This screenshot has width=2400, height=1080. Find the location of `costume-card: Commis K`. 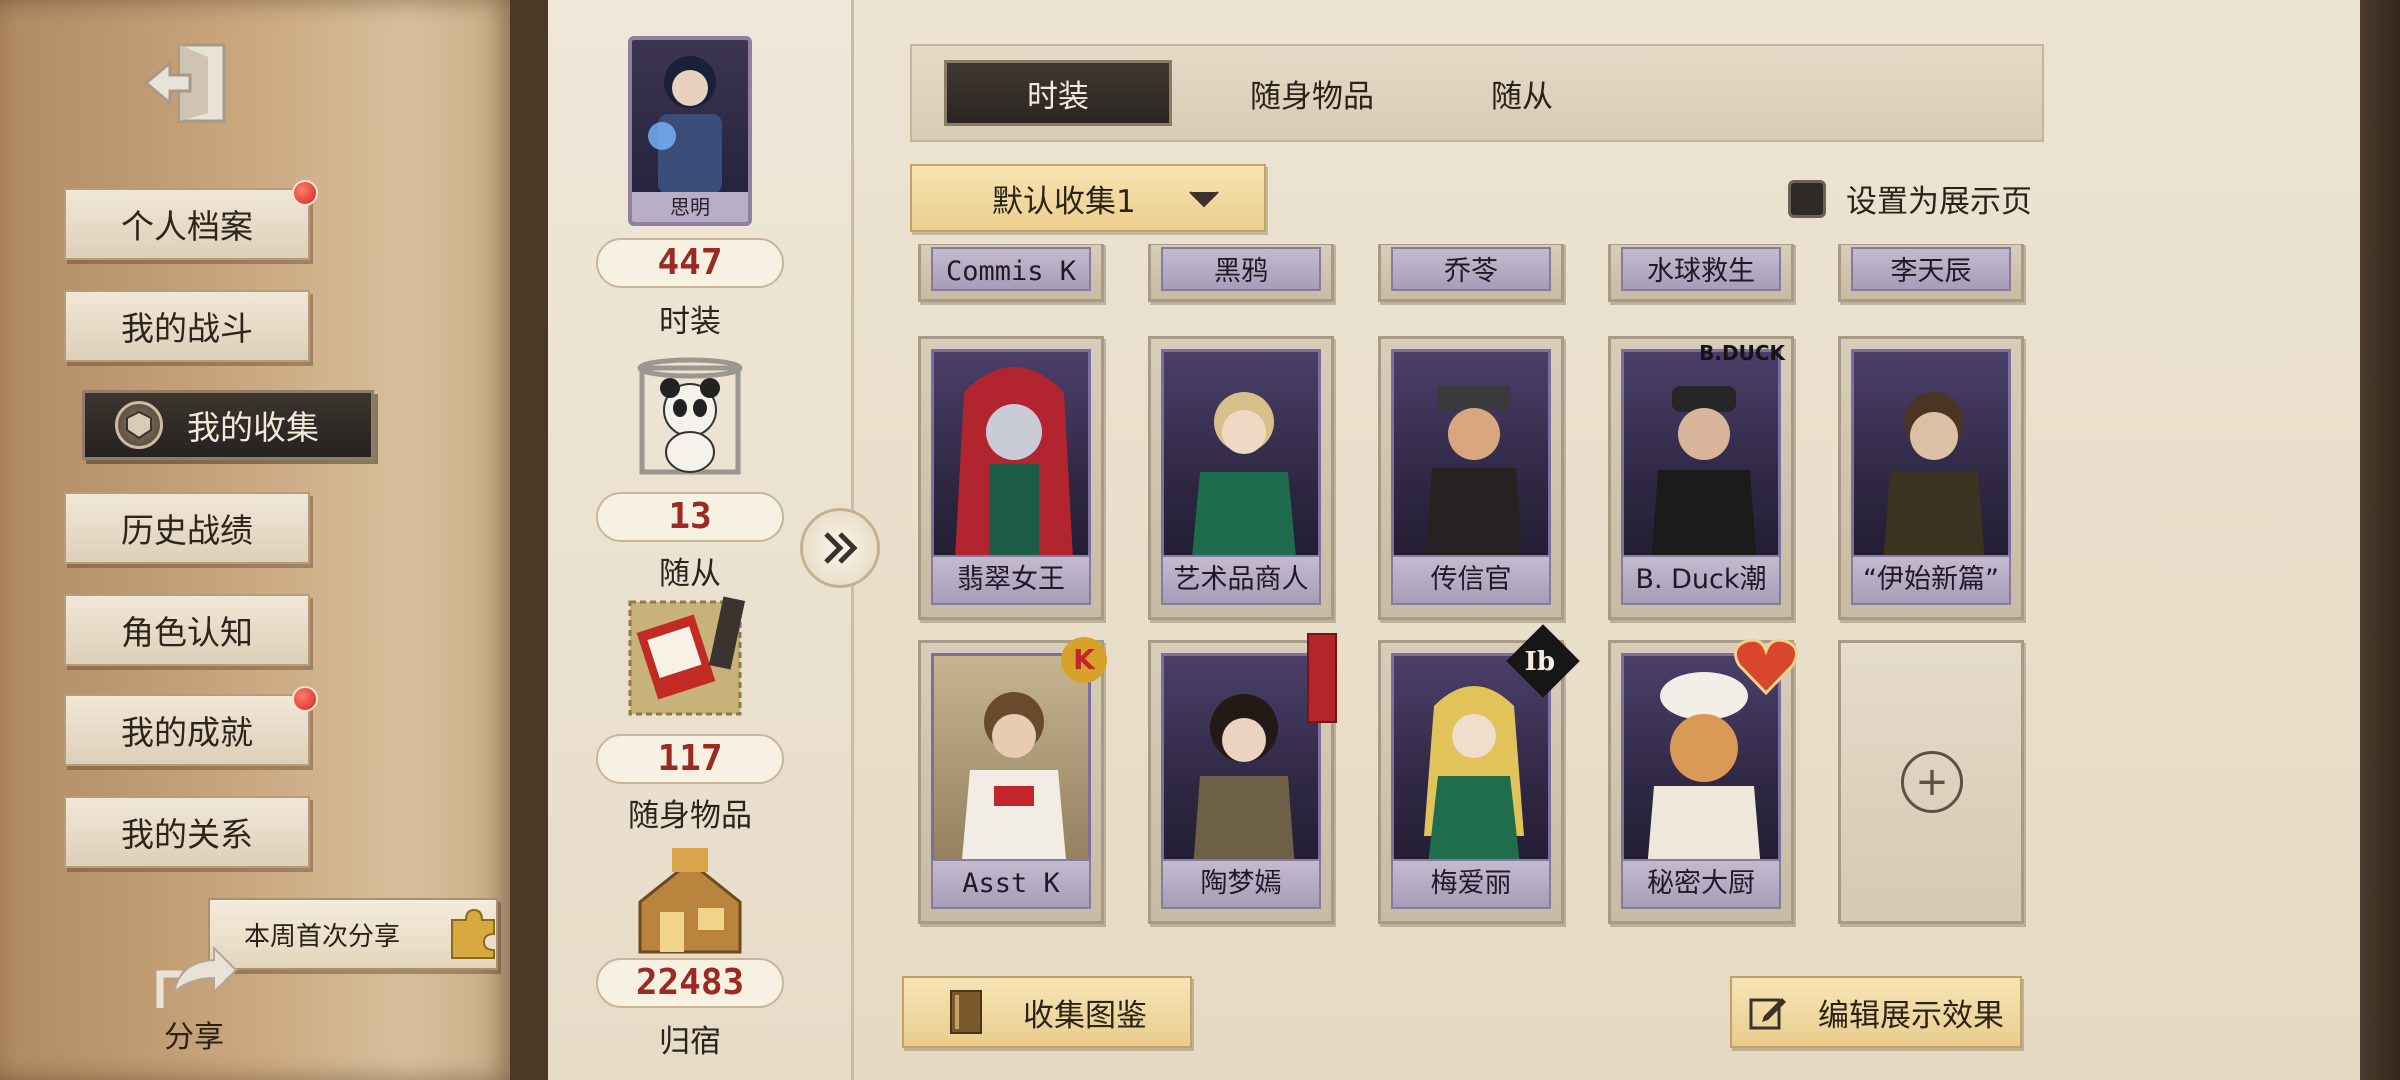

costume-card: Commis K is located at coordinates (1011, 273).